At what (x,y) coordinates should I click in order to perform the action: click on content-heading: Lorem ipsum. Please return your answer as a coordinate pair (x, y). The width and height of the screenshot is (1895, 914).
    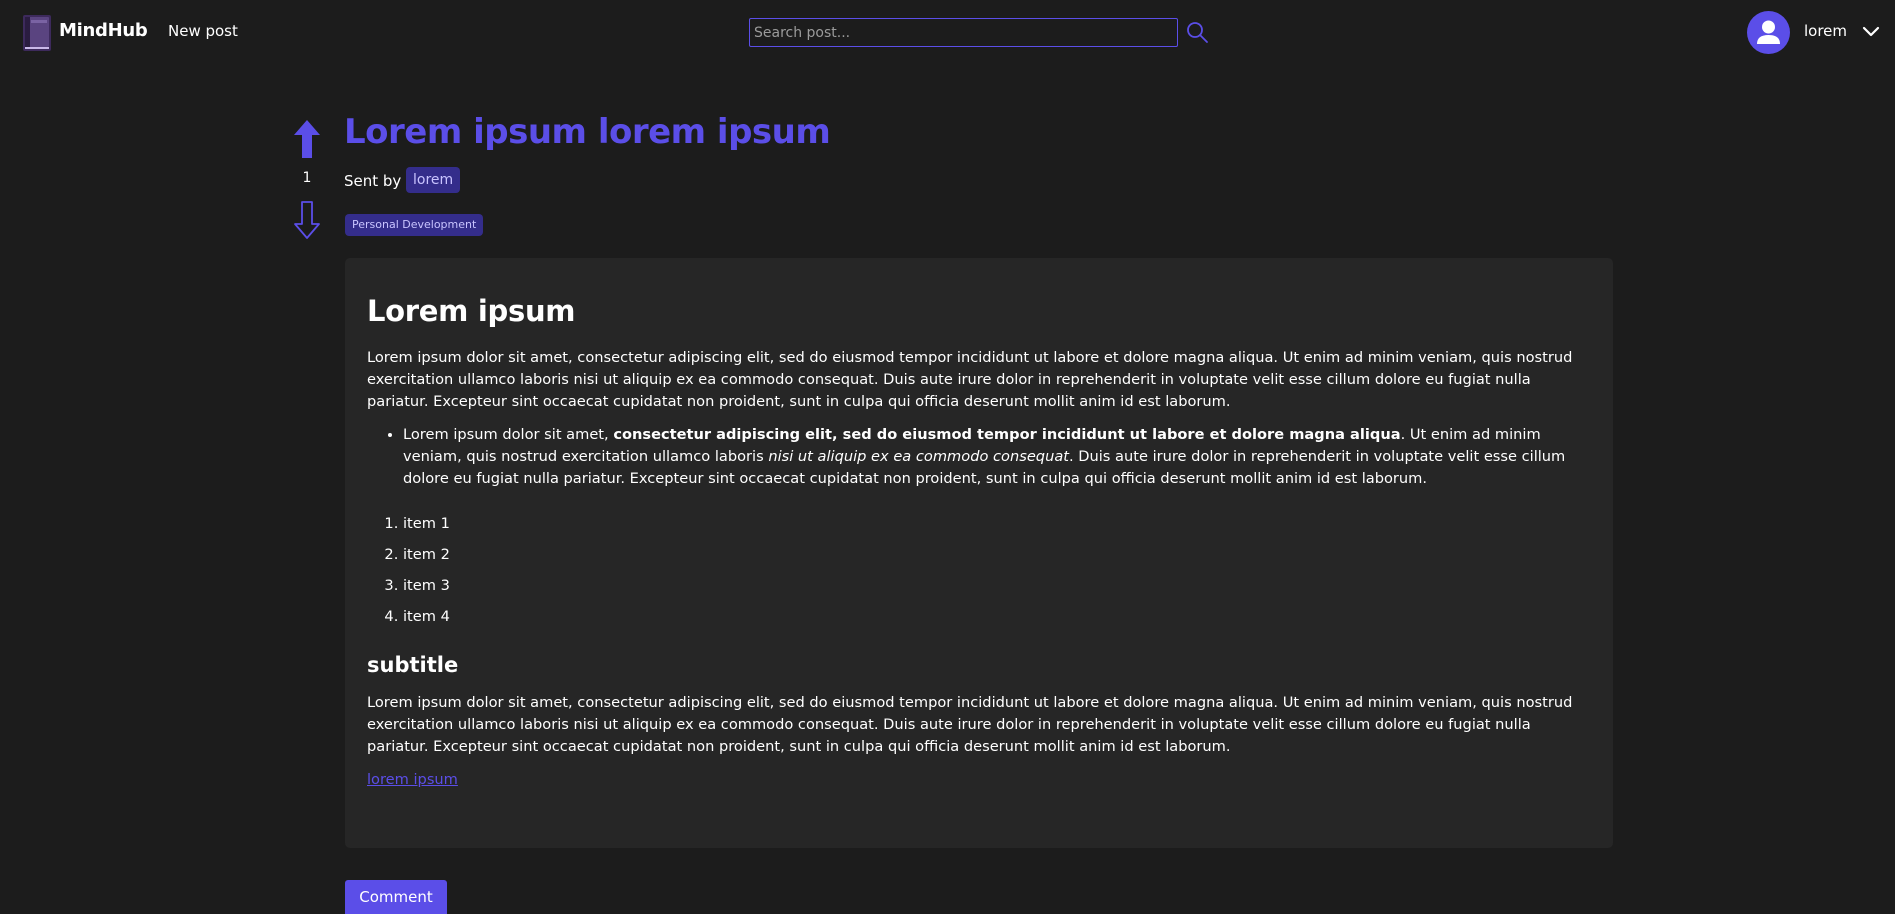
    Looking at the image, I should click on (471, 311).